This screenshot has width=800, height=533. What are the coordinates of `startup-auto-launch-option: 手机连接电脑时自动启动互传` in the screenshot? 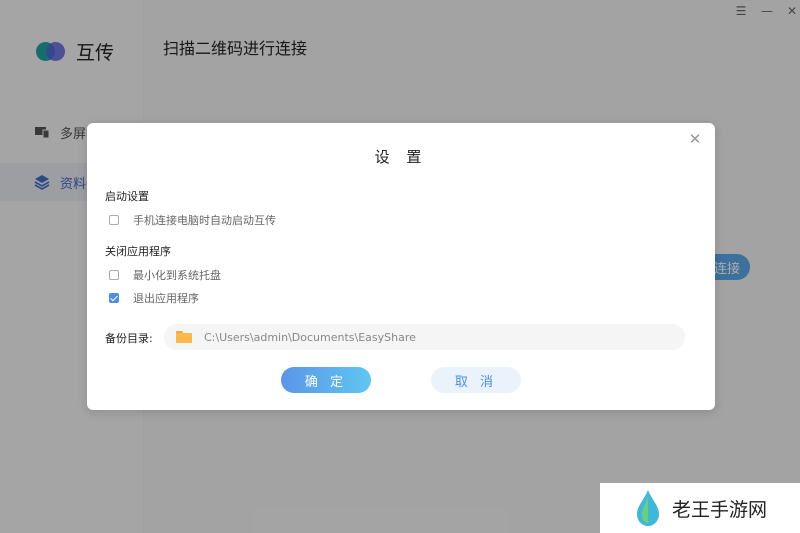 It's located at (192, 220).